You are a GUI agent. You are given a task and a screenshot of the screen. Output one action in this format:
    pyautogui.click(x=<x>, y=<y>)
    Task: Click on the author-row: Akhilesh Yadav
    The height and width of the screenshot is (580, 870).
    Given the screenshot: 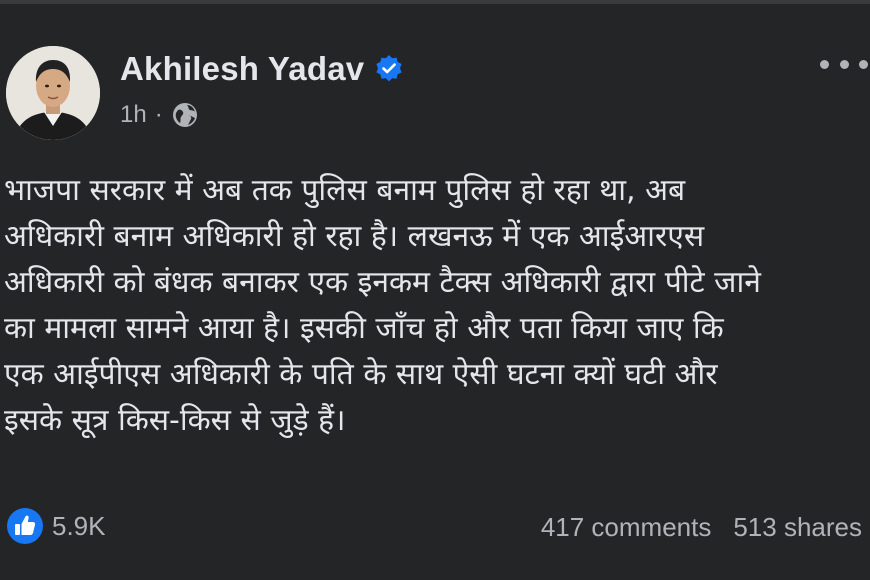 What is the action you would take?
    pyautogui.click(x=262, y=69)
    